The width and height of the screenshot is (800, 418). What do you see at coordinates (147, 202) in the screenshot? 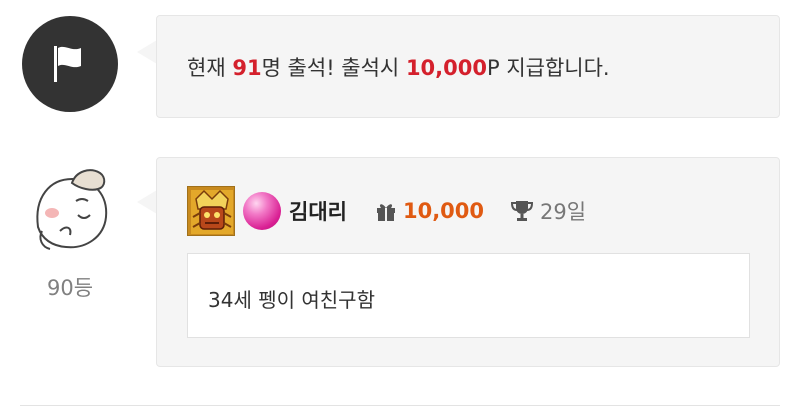
I see `entry-bubble-tail` at bounding box center [147, 202].